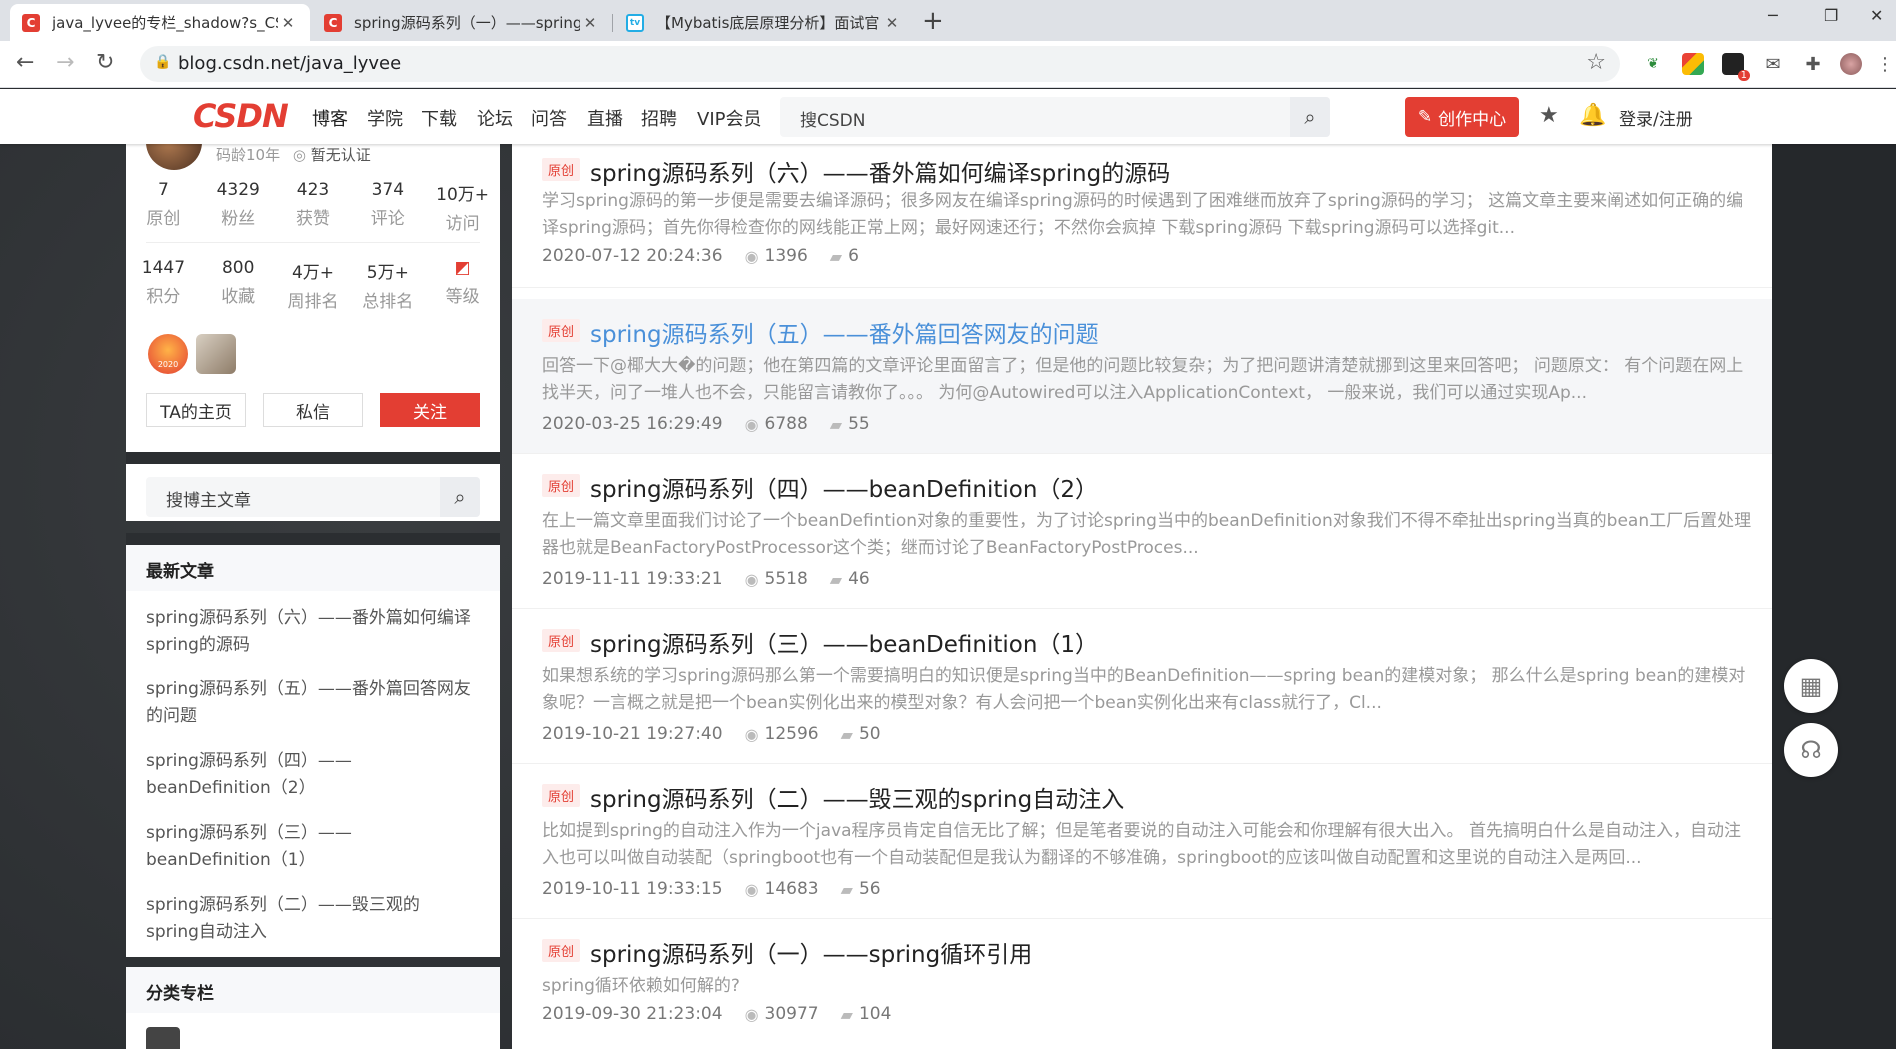  What do you see at coordinates (238, 190) in the screenshot?
I see `stat-value: 4329` at bounding box center [238, 190].